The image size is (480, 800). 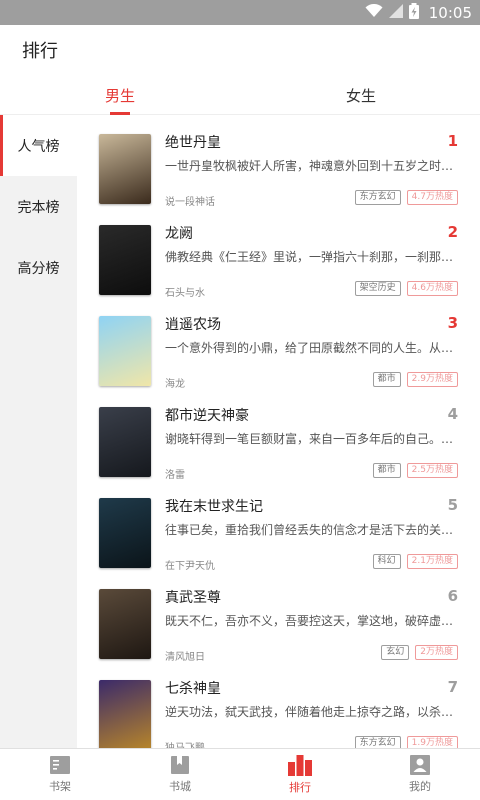 What do you see at coordinates (413, 12) in the screenshot?
I see `battery-charging-icon` at bounding box center [413, 12].